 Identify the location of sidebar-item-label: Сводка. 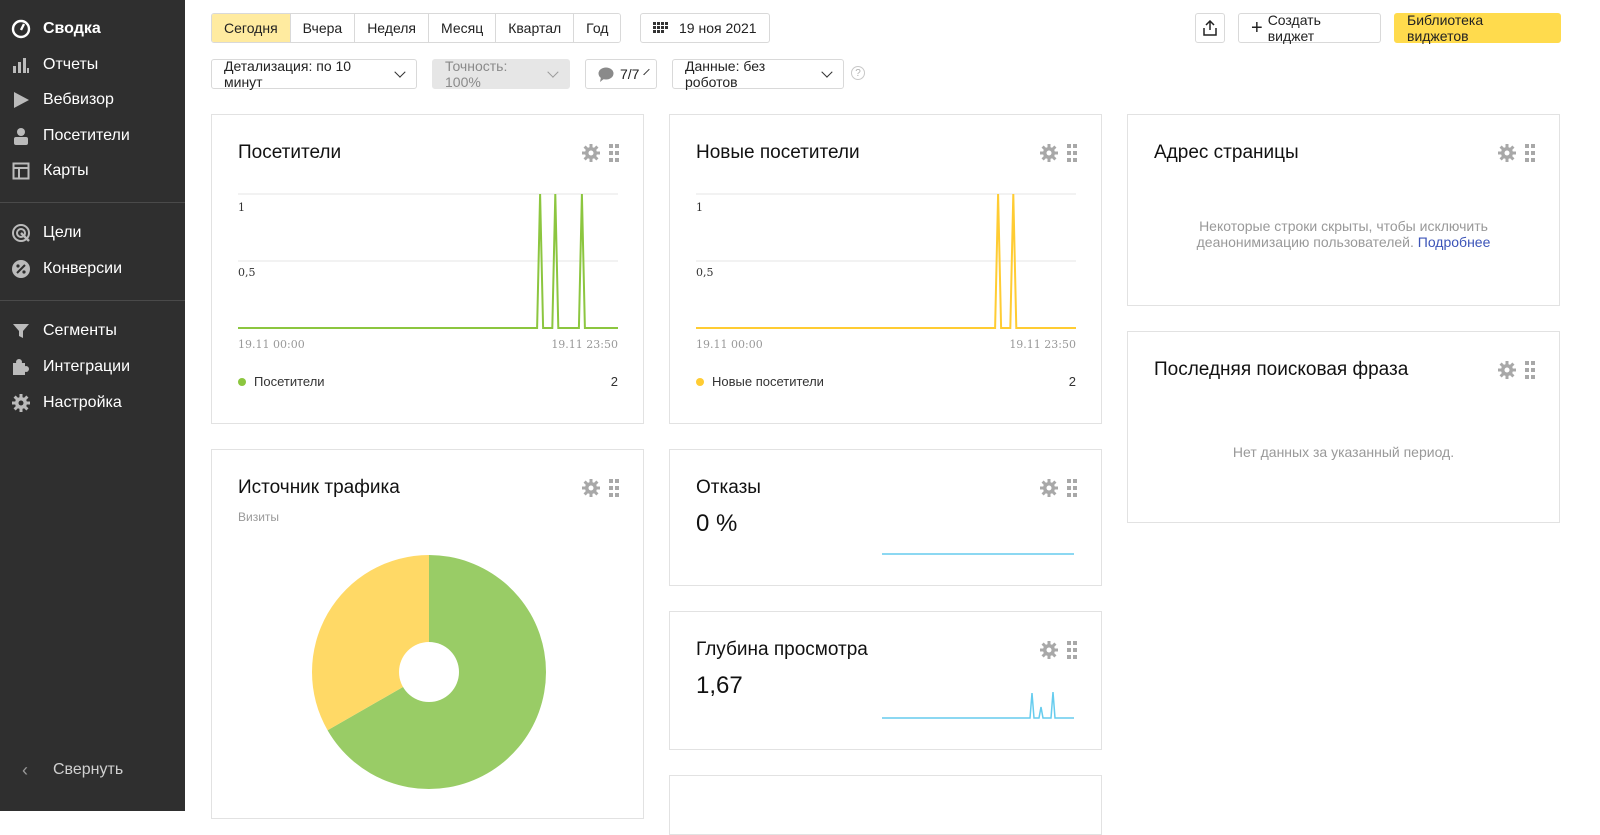
(72, 28).